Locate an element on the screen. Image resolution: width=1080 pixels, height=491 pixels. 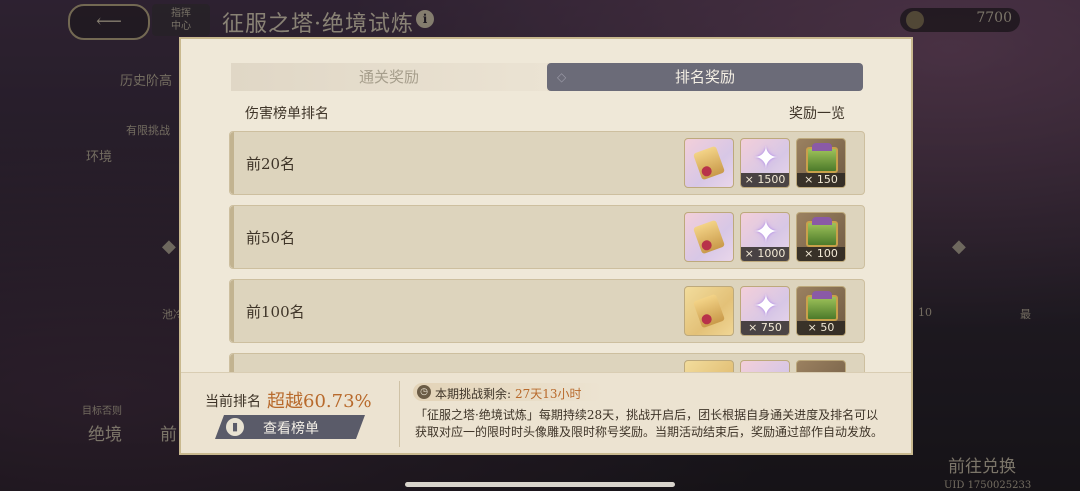
item-quantity: × 150 is located at coordinates (821, 180).